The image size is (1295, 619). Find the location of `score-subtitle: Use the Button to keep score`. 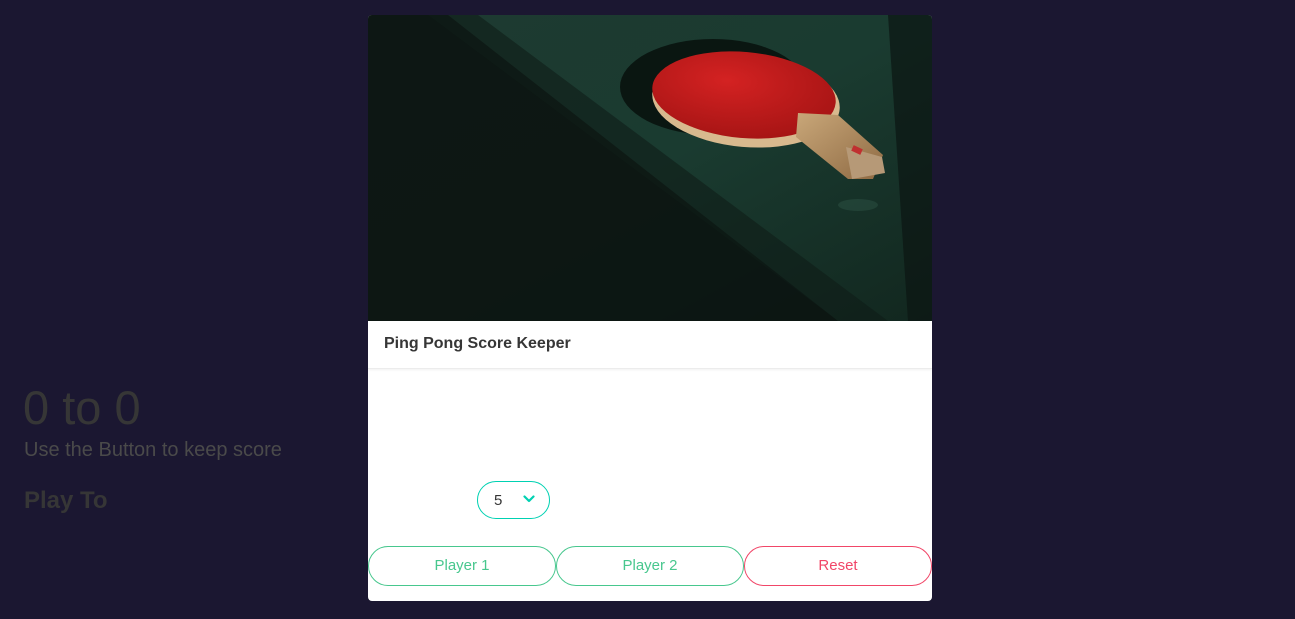

score-subtitle: Use the Button to keep score is located at coordinates (153, 450).